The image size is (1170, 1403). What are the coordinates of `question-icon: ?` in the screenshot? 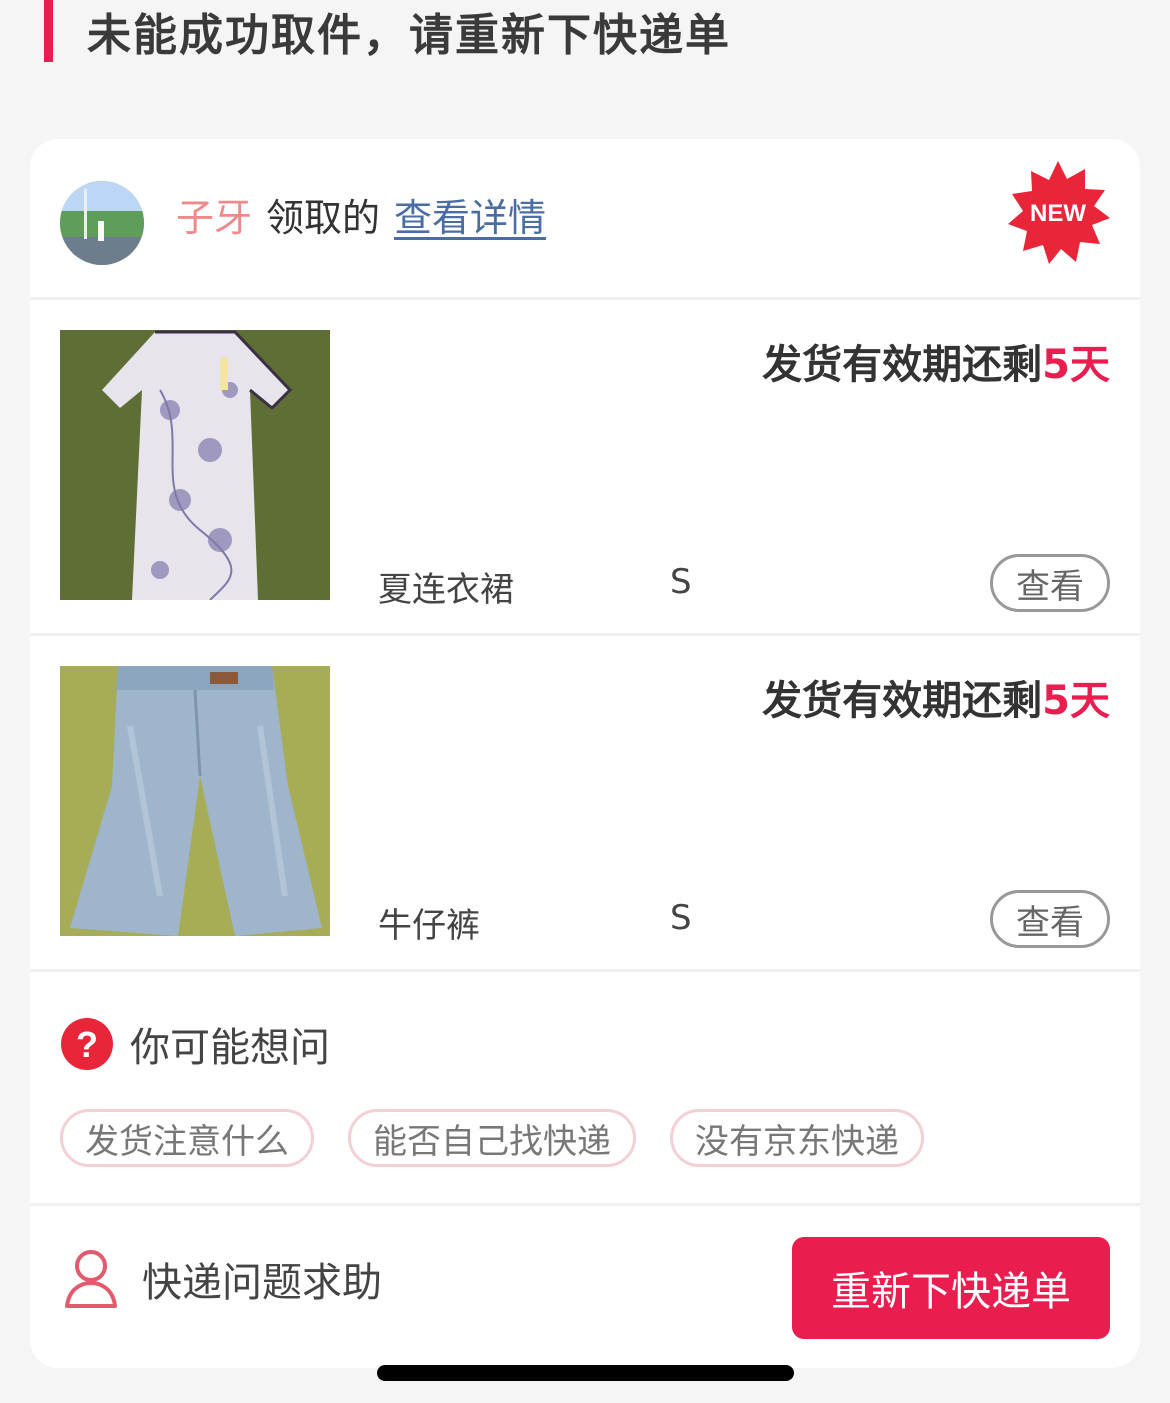 It's located at (87, 1044).